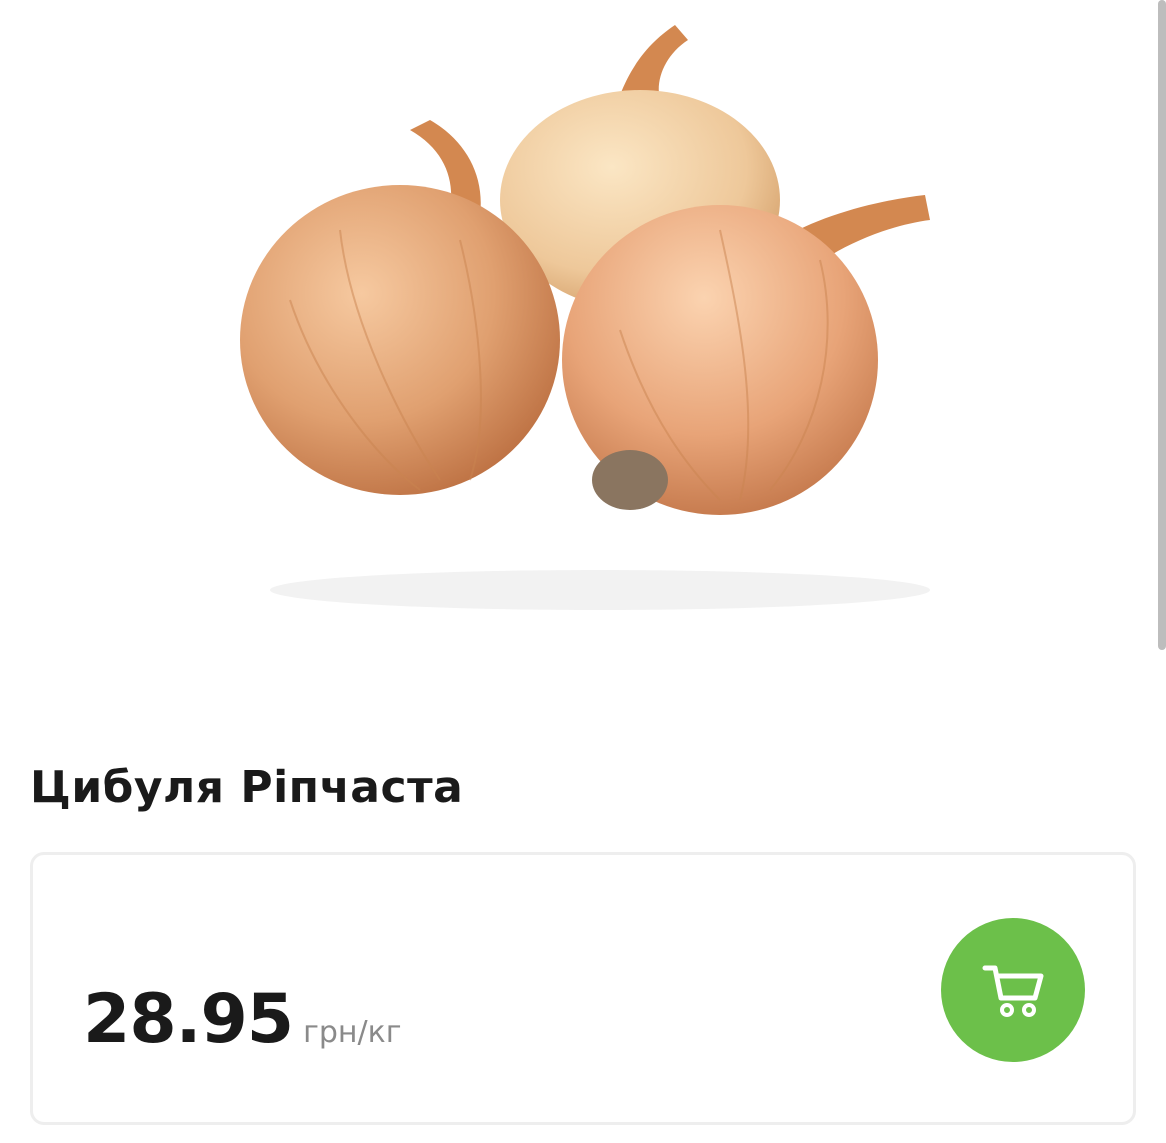 The width and height of the screenshot is (1166, 1143). What do you see at coordinates (188, 1019) in the screenshot?
I see `price-value: 28.95` at bounding box center [188, 1019].